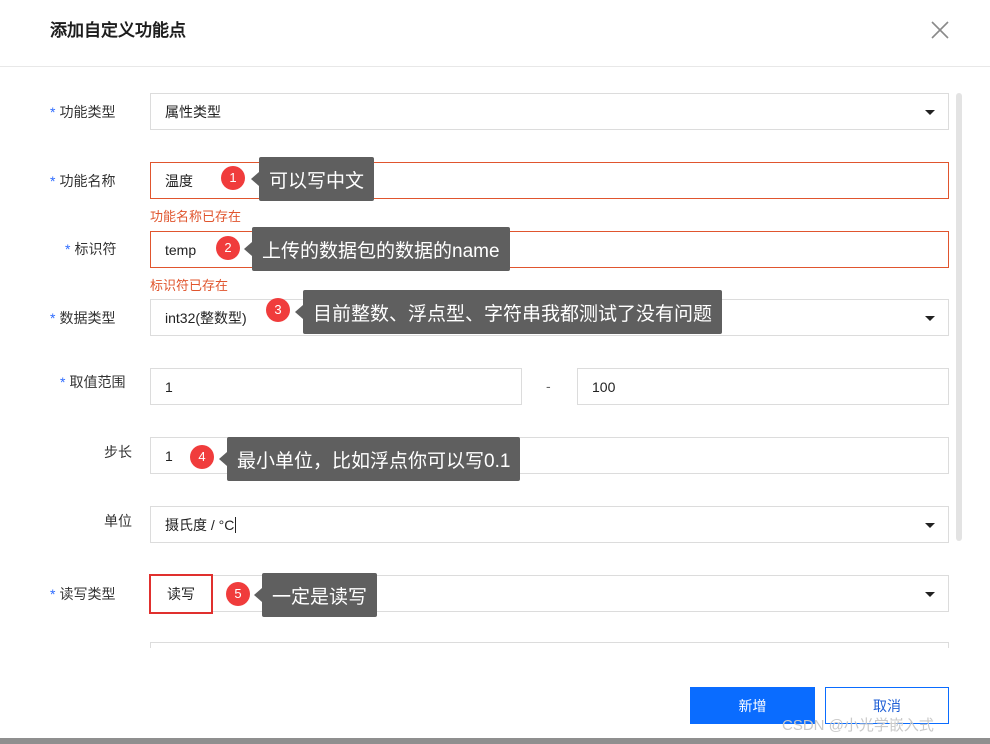  Describe the element at coordinates (206, 317) in the screenshot. I see `data-type-value: int32(整数型)` at that location.